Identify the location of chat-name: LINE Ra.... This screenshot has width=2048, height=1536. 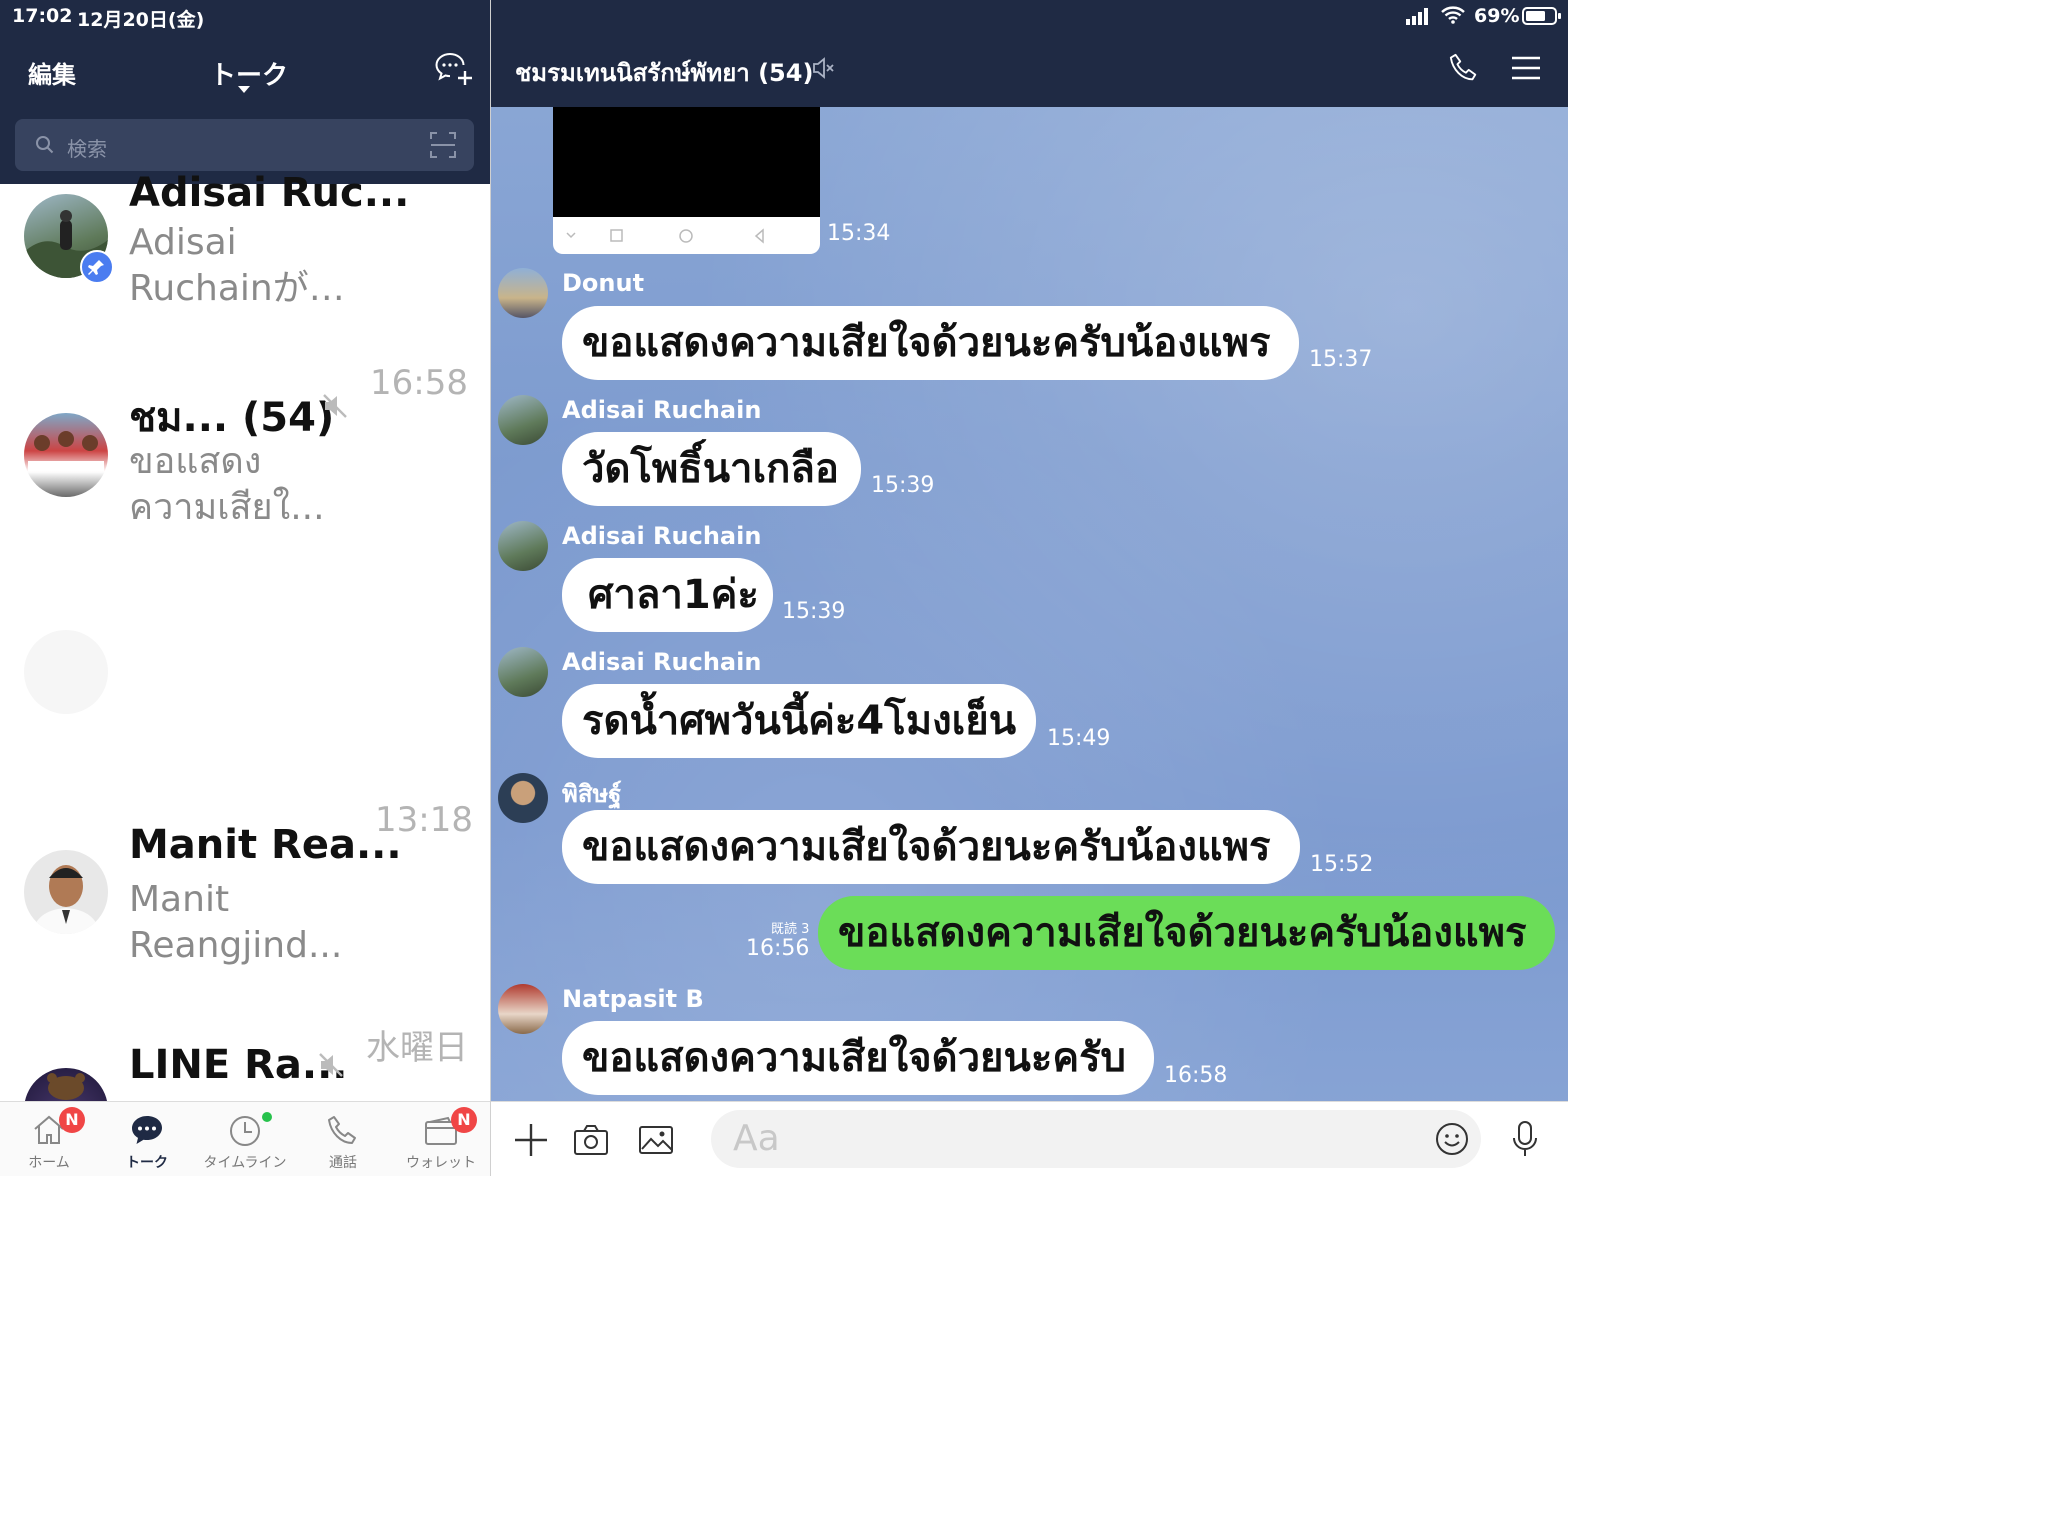
(238, 1065).